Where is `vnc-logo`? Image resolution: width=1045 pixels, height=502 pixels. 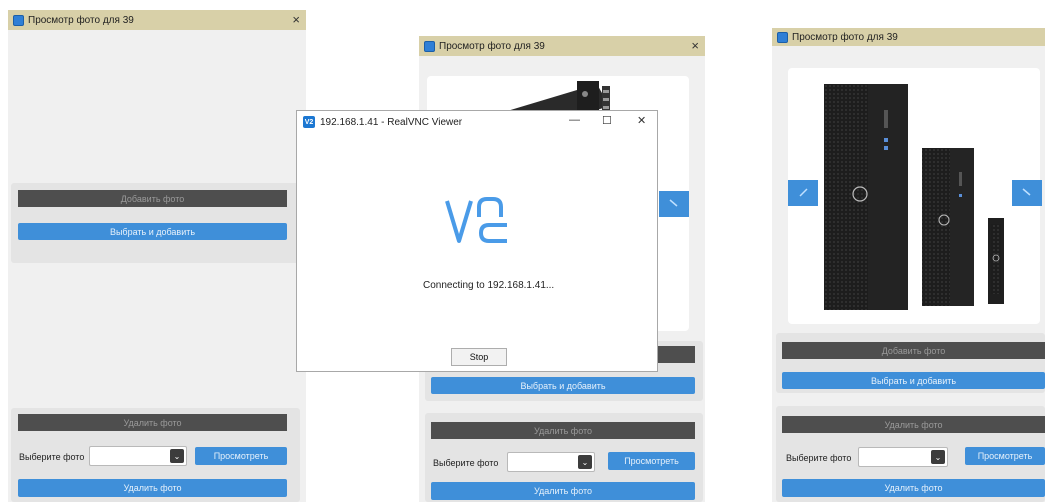 vnc-logo is located at coordinates (476, 220).